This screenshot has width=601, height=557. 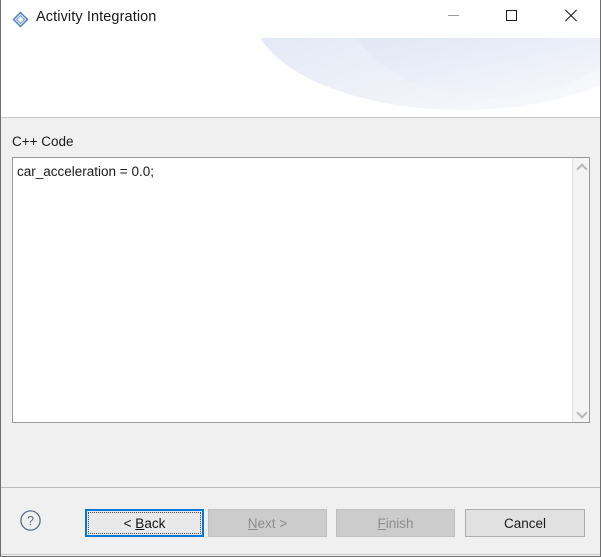 What do you see at coordinates (43, 141) in the screenshot?
I see `code-field-label: C++ Code` at bounding box center [43, 141].